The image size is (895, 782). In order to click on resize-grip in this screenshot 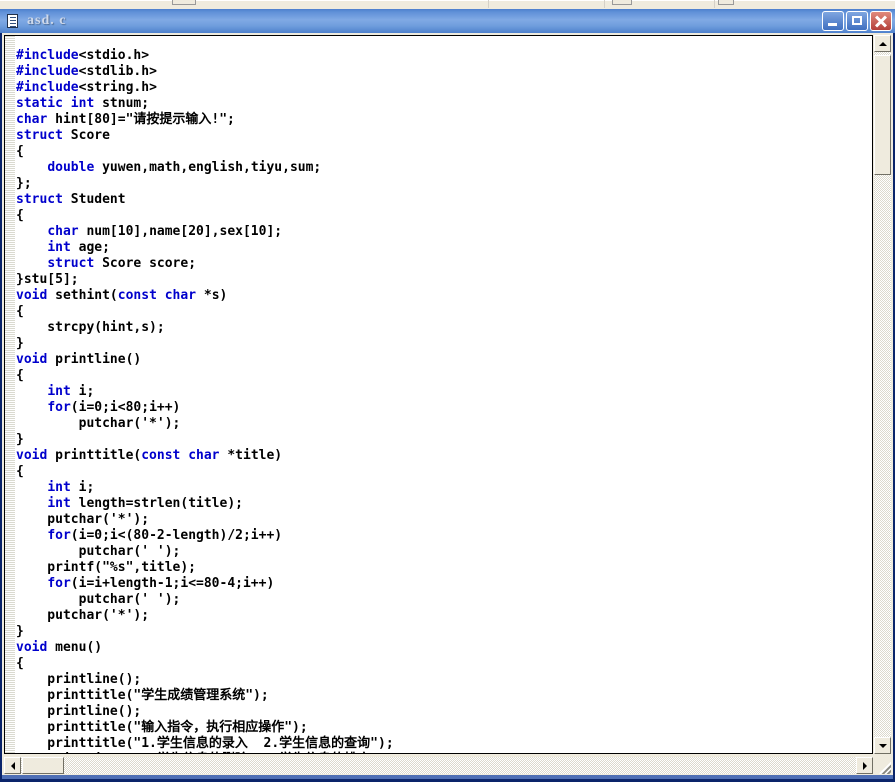, I will do `click(882, 765)`.